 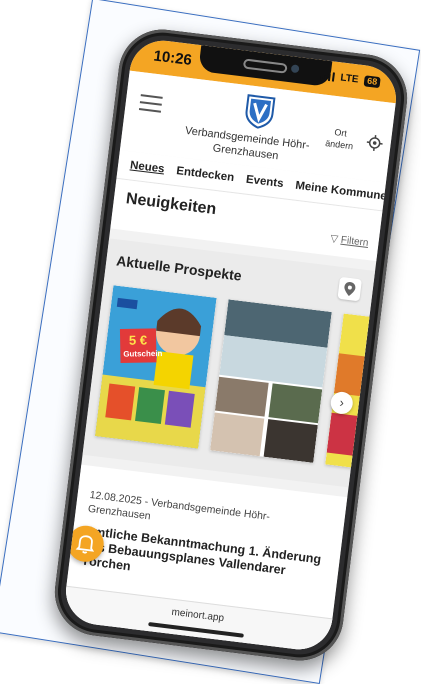 I want to click on tab-neues: Neues, so click(x=147, y=167).